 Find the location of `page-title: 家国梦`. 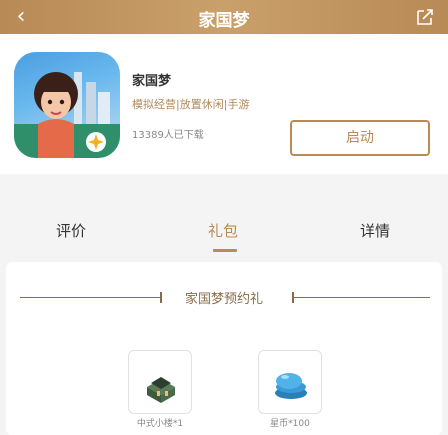

page-title: 家国梦 is located at coordinates (224, 21).